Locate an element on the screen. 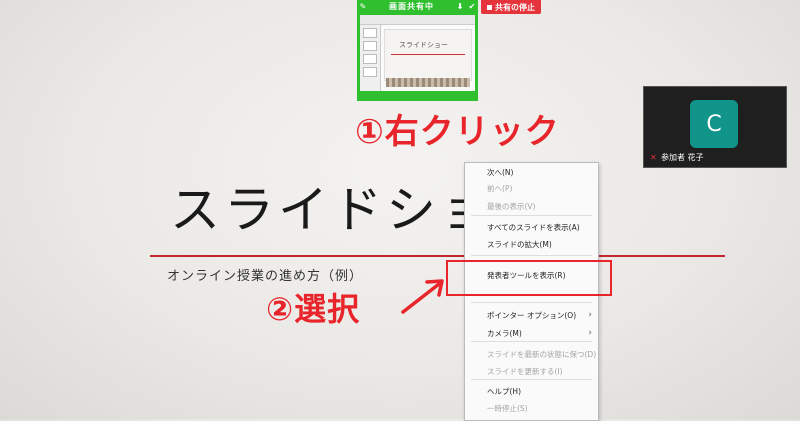 This screenshot has height=421, width=800. preview-photo is located at coordinates (428, 82).